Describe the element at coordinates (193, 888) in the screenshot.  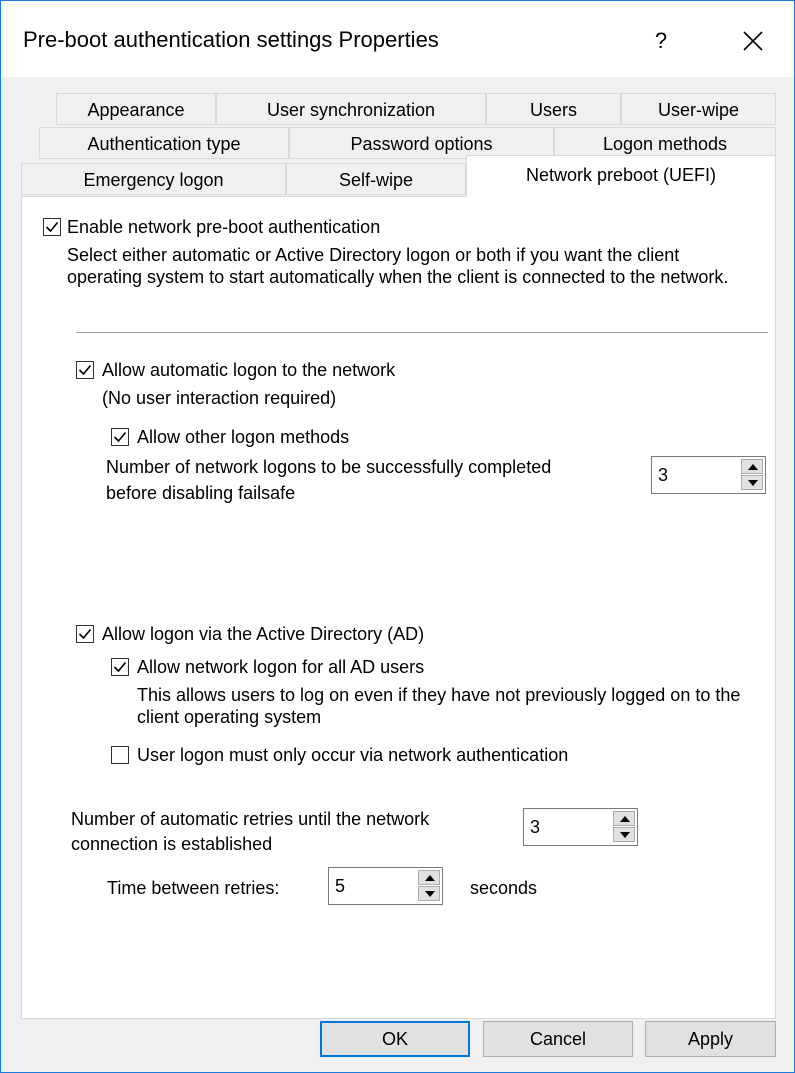
I see `time-between-label: Time between retries:` at that location.